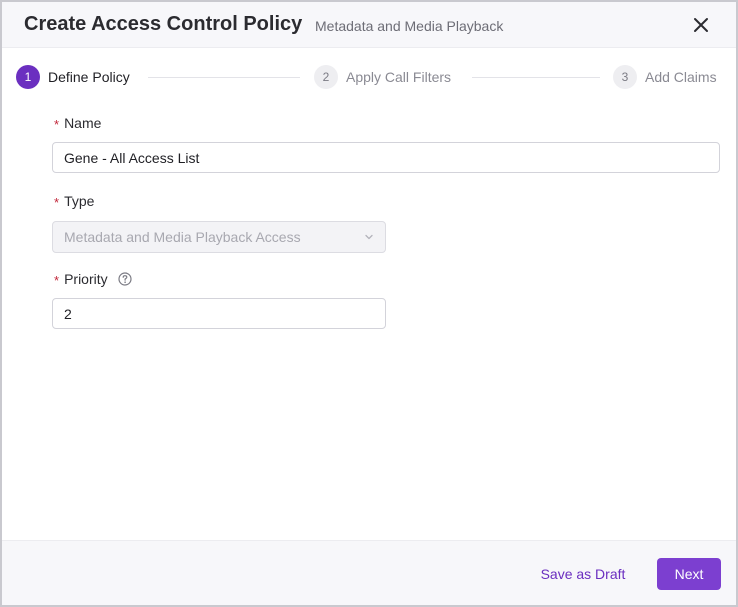 The height and width of the screenshot is (607, 738). I want to click on dialog-footer: Save as Draft Next, so click(369, 572).